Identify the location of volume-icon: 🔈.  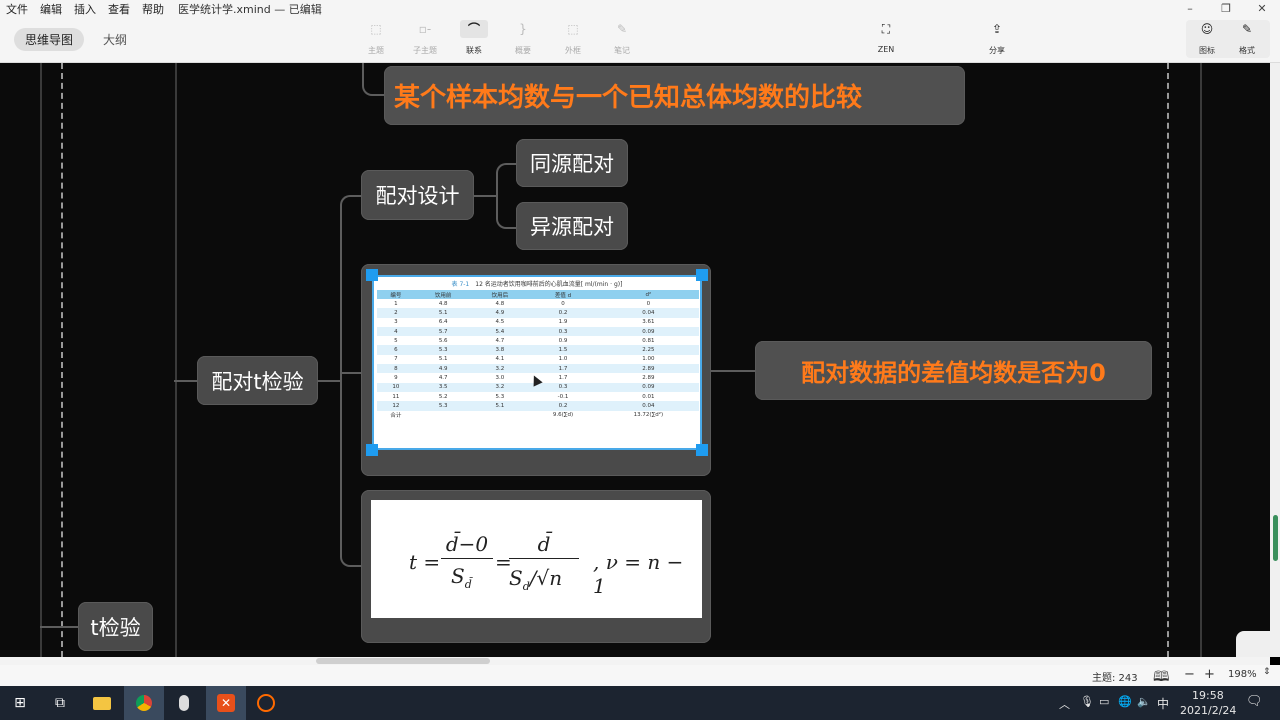
(1144, 701).